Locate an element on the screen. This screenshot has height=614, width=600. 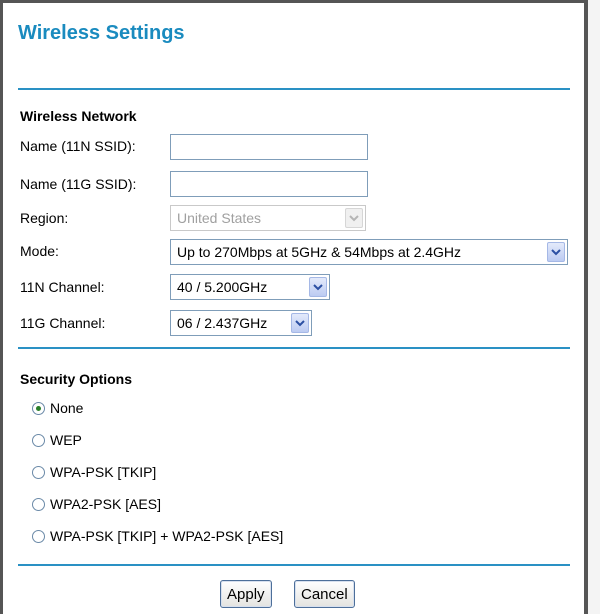
security-option-wpa-psk-tkip: WPA-PSK [TKIP] is located at coordinates (94, 472).